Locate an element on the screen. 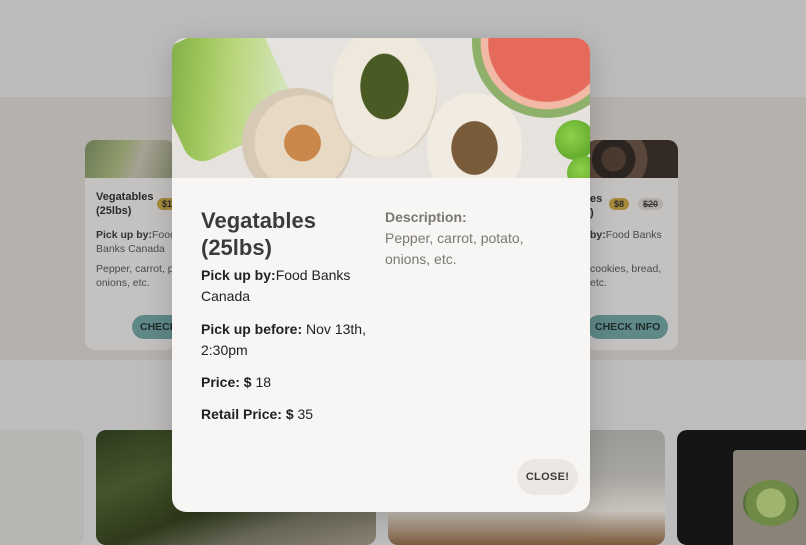 Image resolution: width=806 pixels, height=545 pixels. pickup-before: Pick up before: Nov 13th, 2:30pm is located at coordinates (283, 339).